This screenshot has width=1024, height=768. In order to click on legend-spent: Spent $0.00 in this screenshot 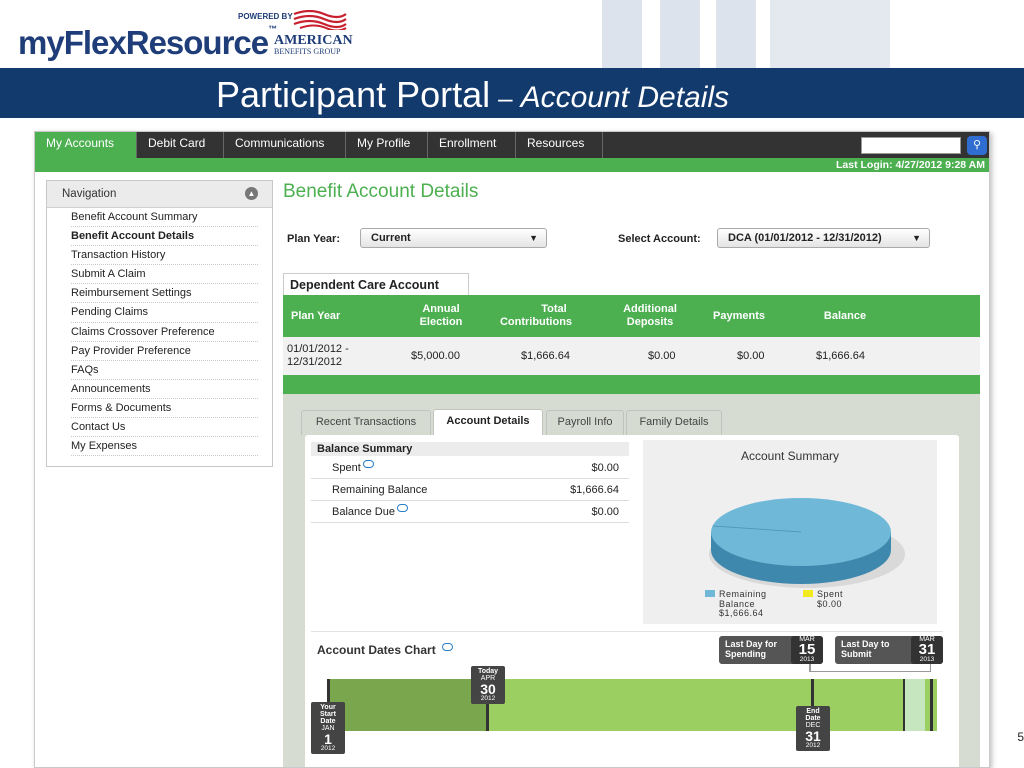, I will do `click(830, 599)`.